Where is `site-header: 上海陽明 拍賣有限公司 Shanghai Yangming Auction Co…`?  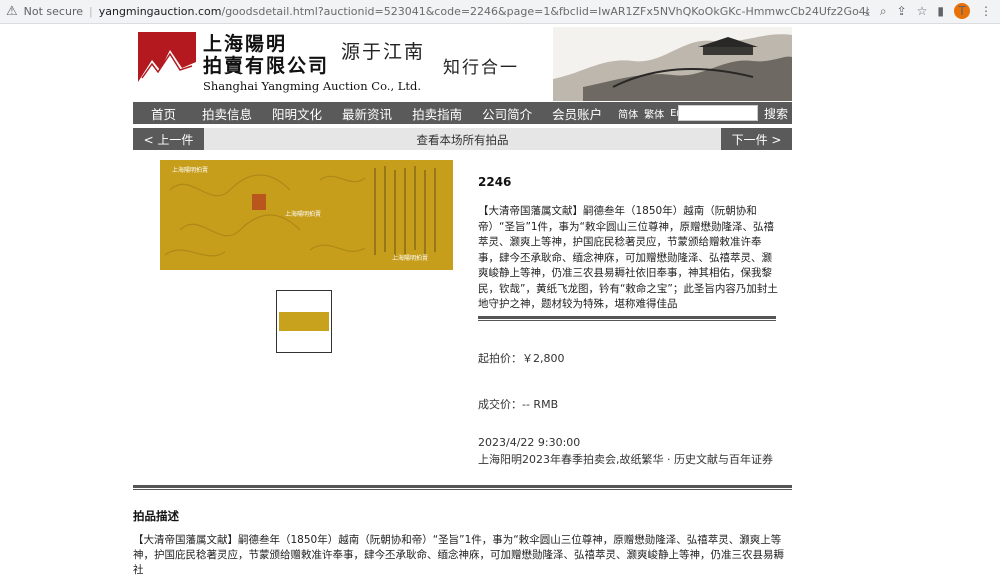
site-header: 上海陽明 拍賣有限公司 Shanghai Yangming Auction Co… is located at coordinates (462, 64).